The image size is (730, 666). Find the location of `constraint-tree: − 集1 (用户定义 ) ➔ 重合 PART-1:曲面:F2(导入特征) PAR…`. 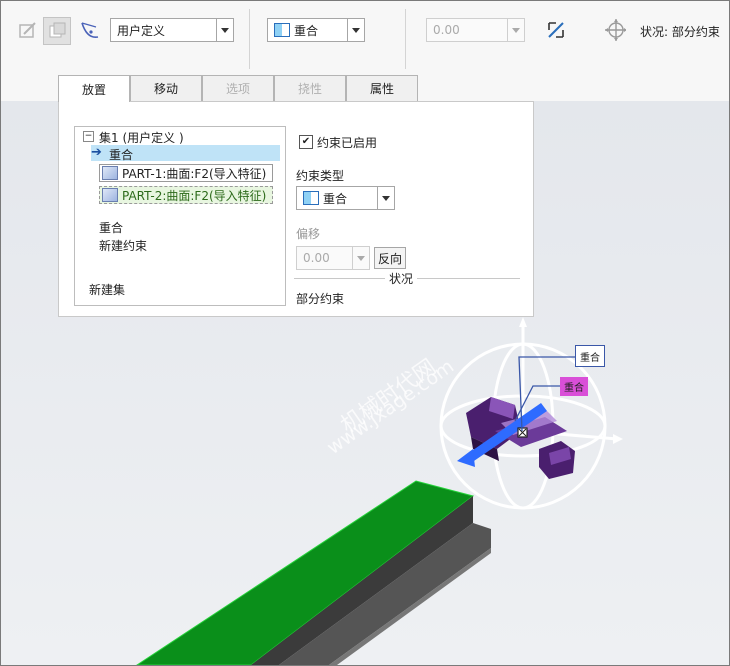

constraint-tree: − 集1 (用户定义 ) ➔ 重合 PART-1:曲面:F2(导入特征) PAR… is located at coordinates (180, 216).